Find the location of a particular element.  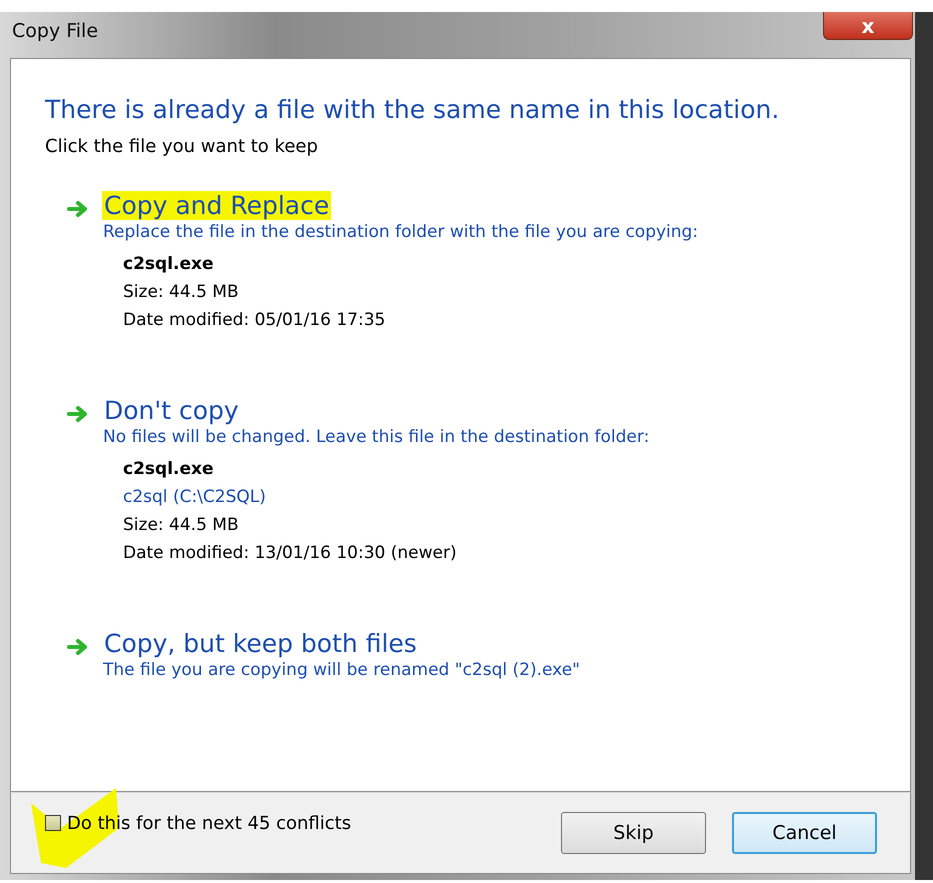

close-button: x is located at coordinates (868, 26).